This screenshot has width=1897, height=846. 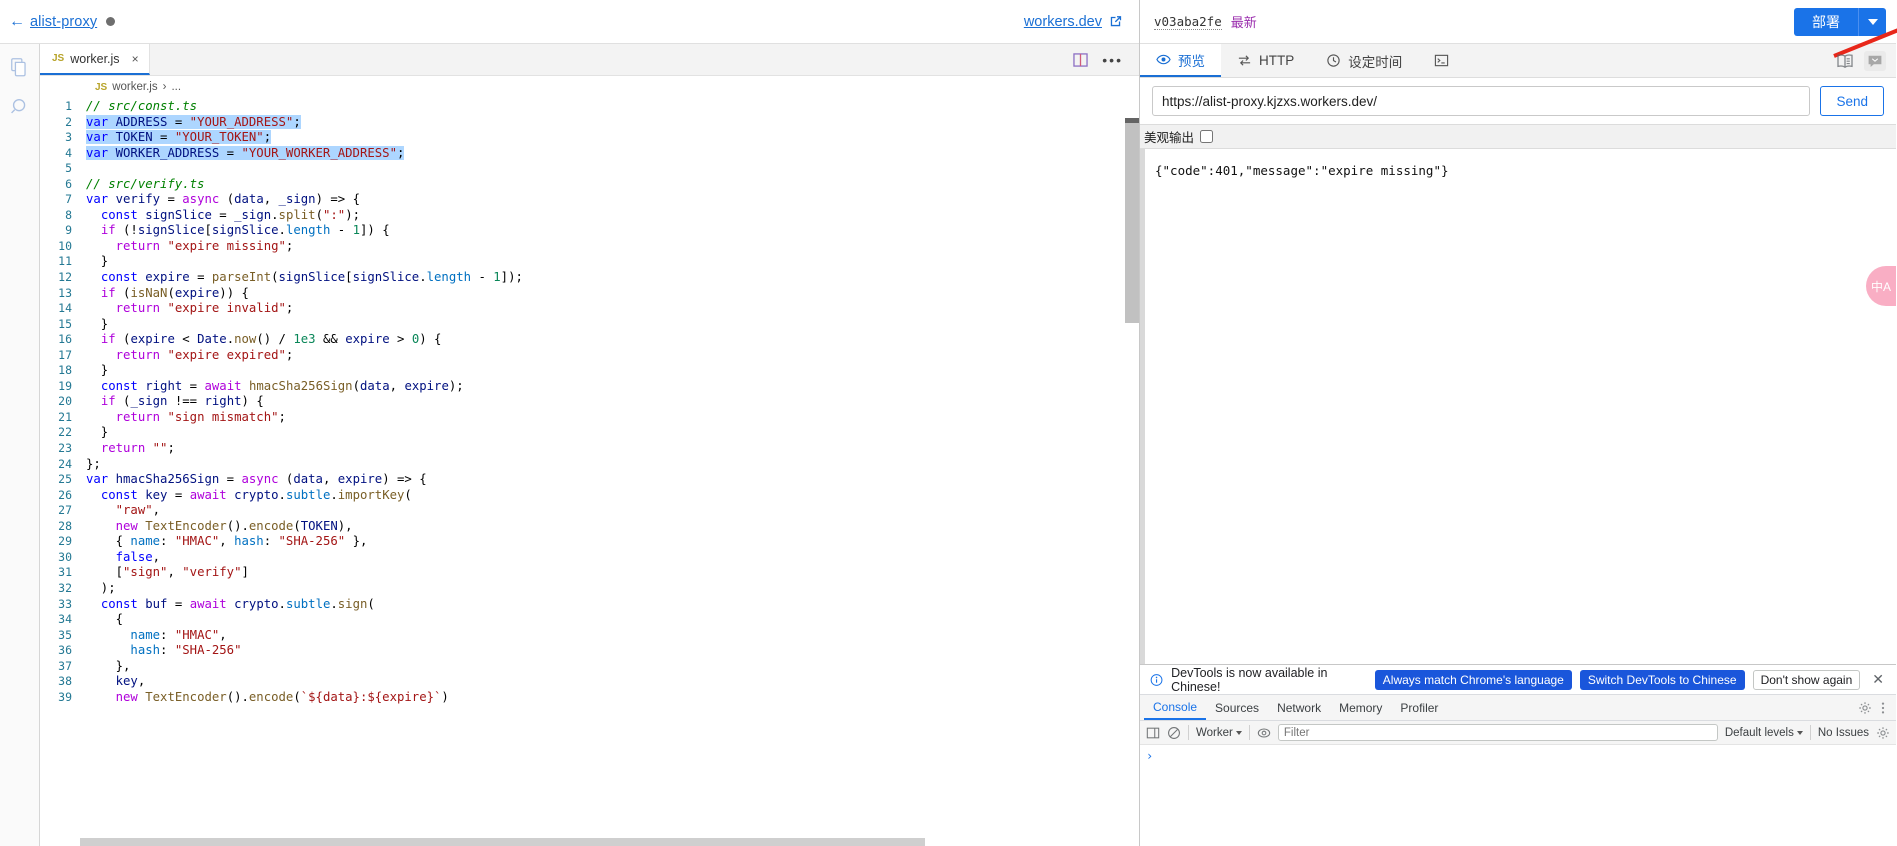 I want to click on line-code: return "expire expired";, so click(x=190, y=356).